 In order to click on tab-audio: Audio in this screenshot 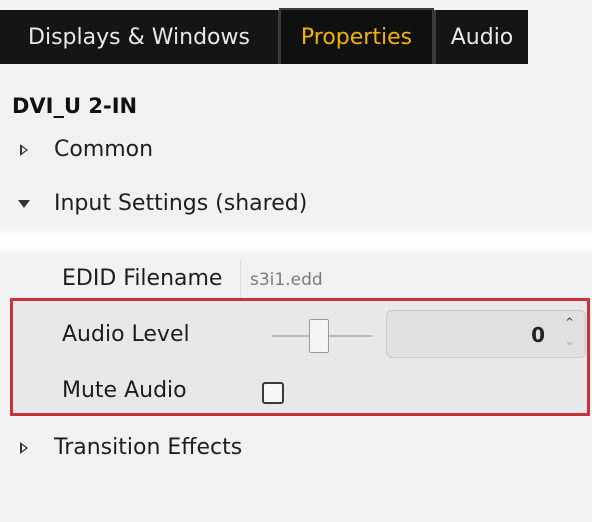, I will do `click(482, 37)`.